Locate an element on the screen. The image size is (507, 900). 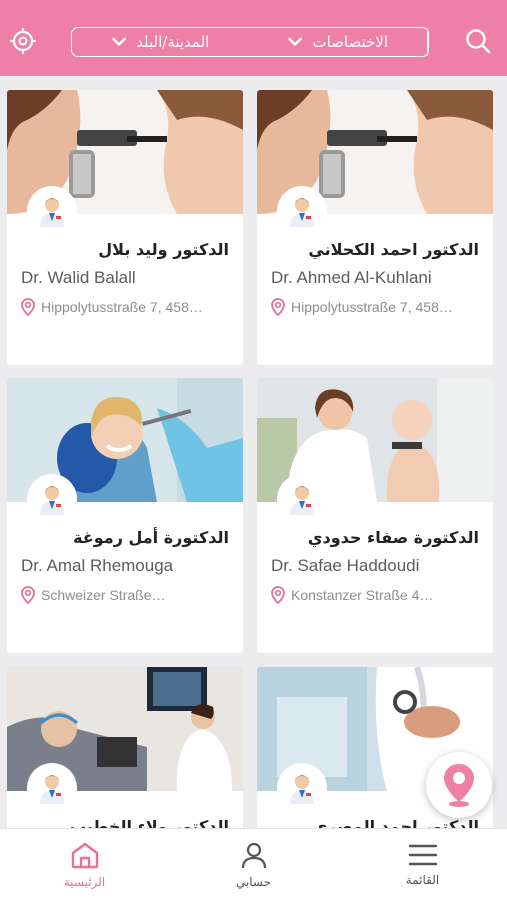
doctor-card: الدكتور ولاء الخطيب is located at coordinates (125, 747).